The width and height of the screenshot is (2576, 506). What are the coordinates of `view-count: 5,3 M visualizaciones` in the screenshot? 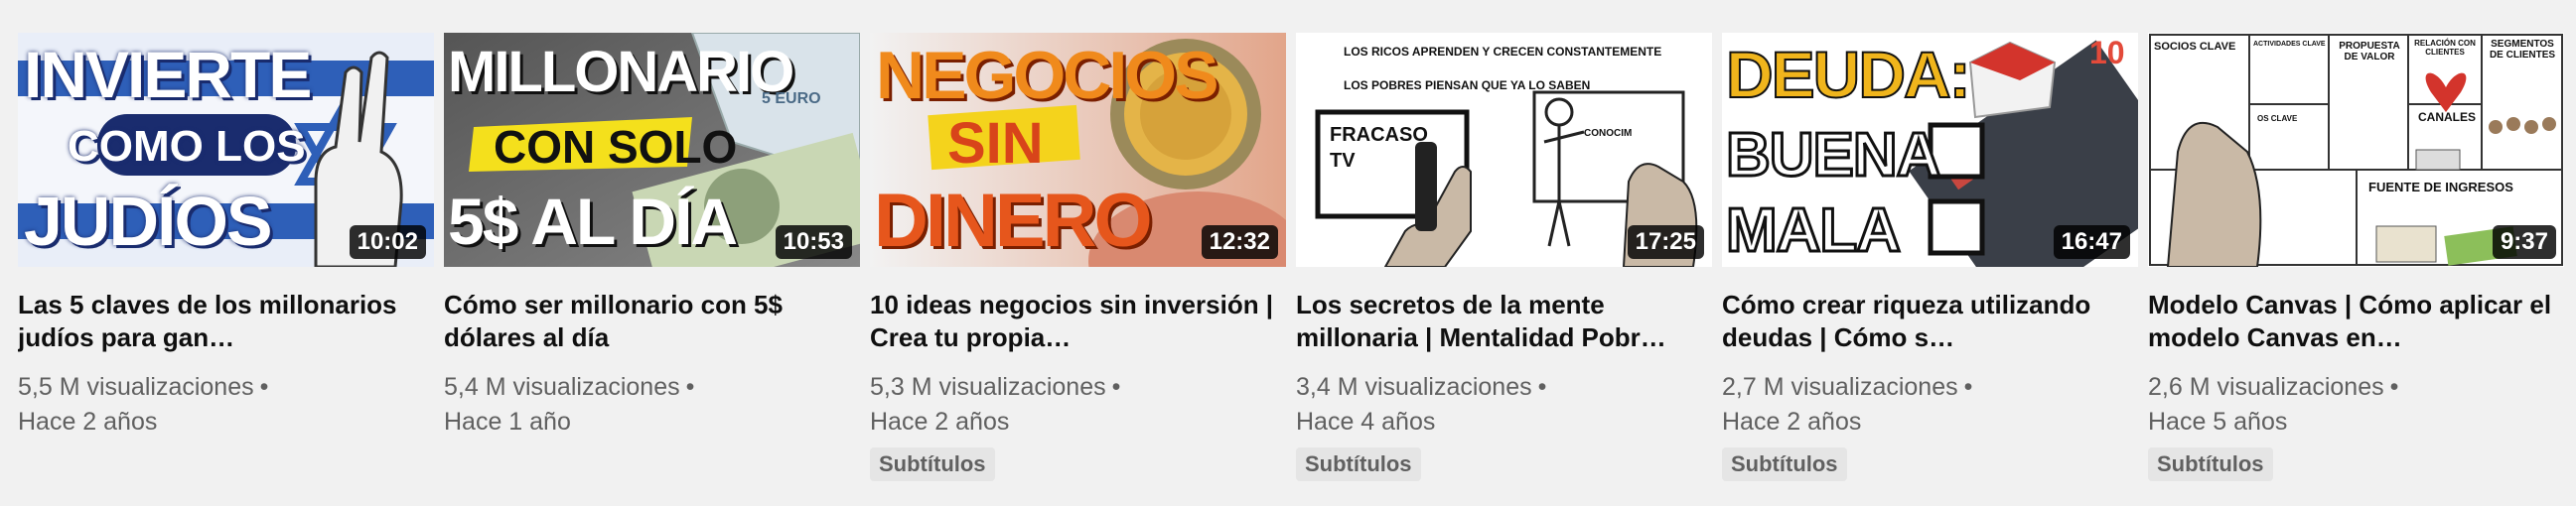 It's located at (988, 387).